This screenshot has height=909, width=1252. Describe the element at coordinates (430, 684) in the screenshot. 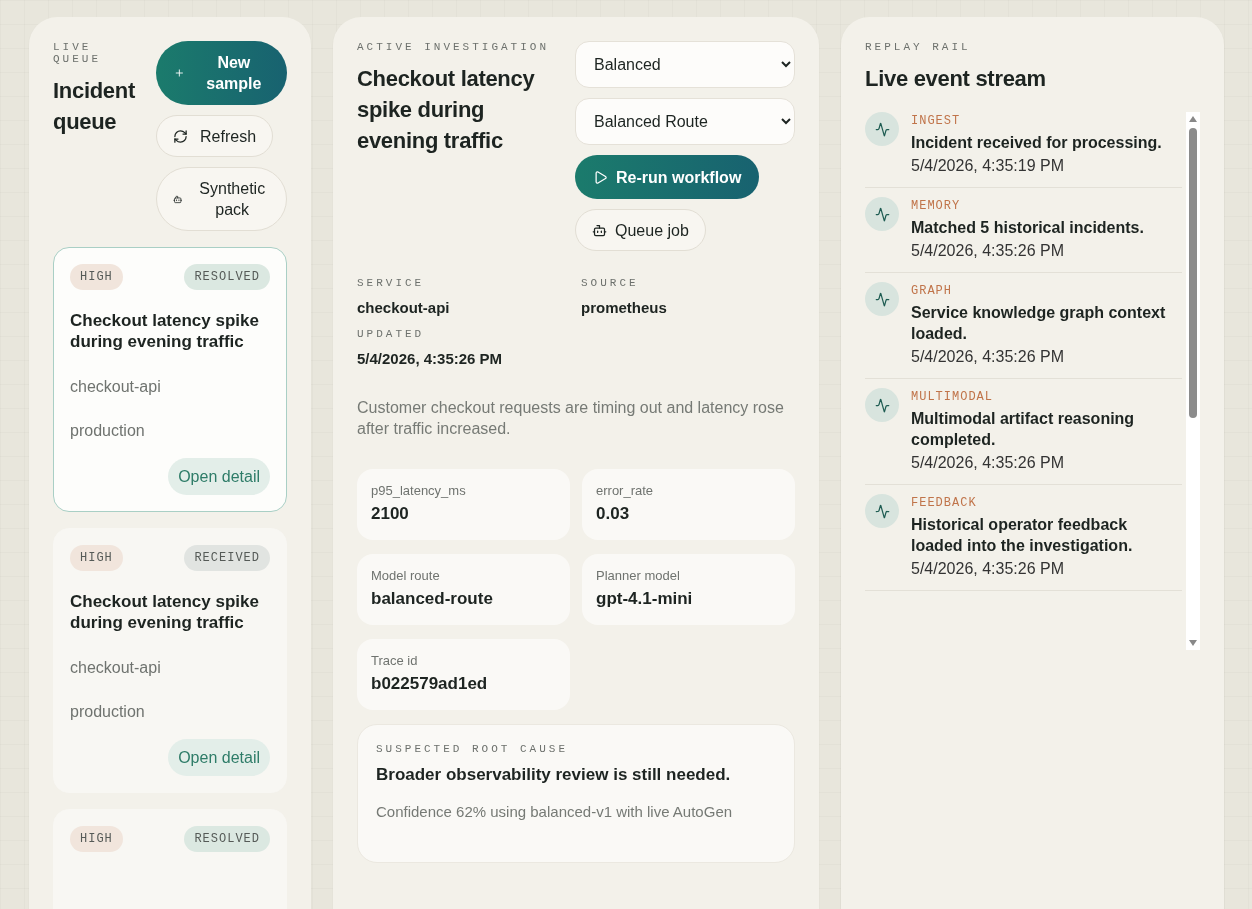

I see `metric-value: b022579ad1ed` at that location.